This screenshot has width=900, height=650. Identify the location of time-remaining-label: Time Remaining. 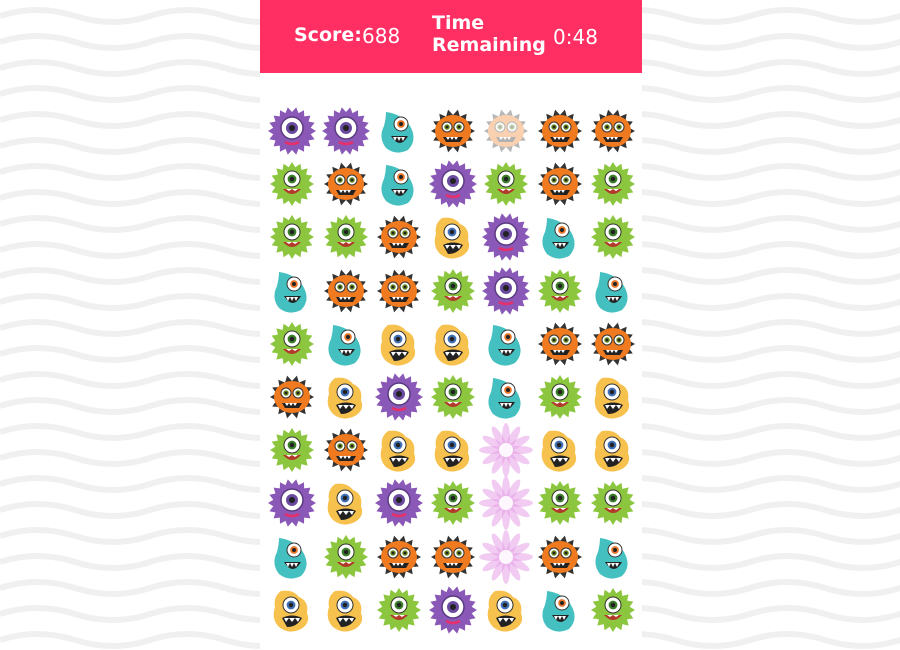
(489, 34).